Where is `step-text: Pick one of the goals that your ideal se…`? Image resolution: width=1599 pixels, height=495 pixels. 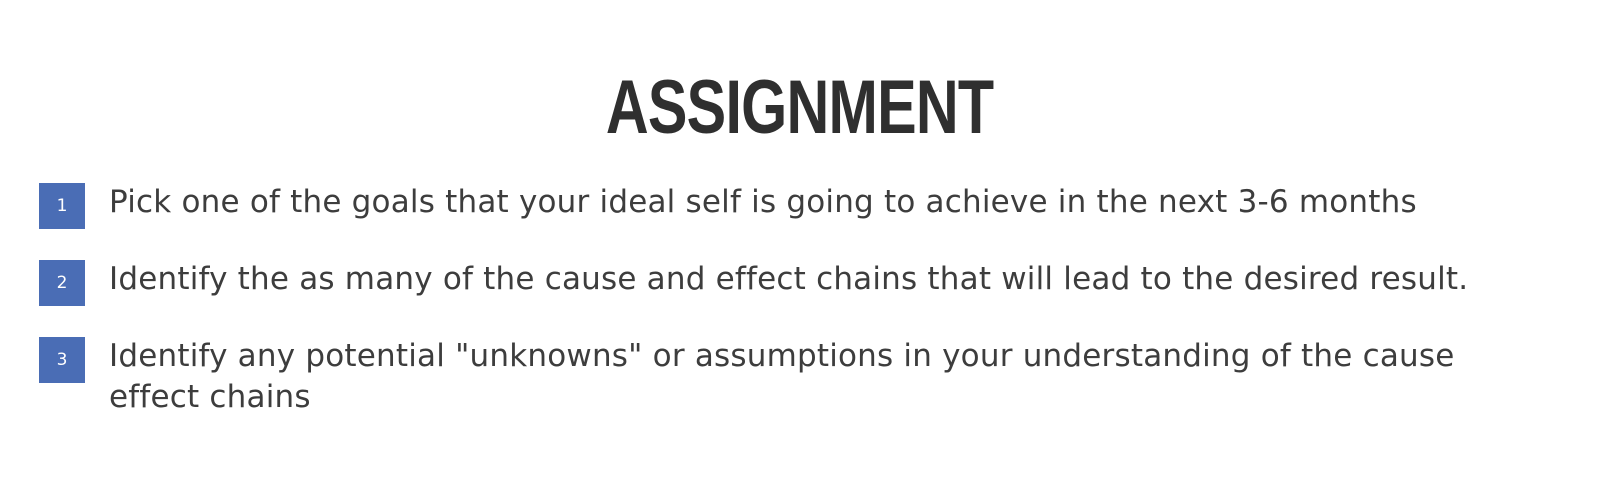
step-text: Pick one of the goals that your ideal se… is located at coordinates (763, 202).